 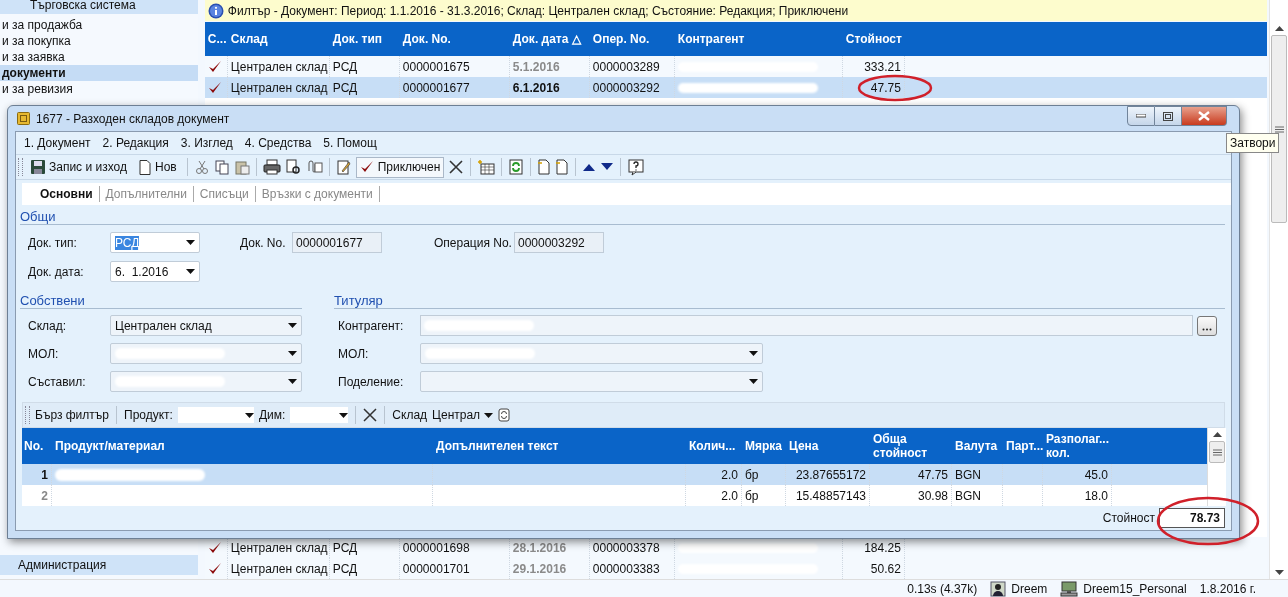 I want to click on table-row: Централен склад РСД 0000001701 29.1.2016 0000003383 50.62, so click(x=735, y=568).